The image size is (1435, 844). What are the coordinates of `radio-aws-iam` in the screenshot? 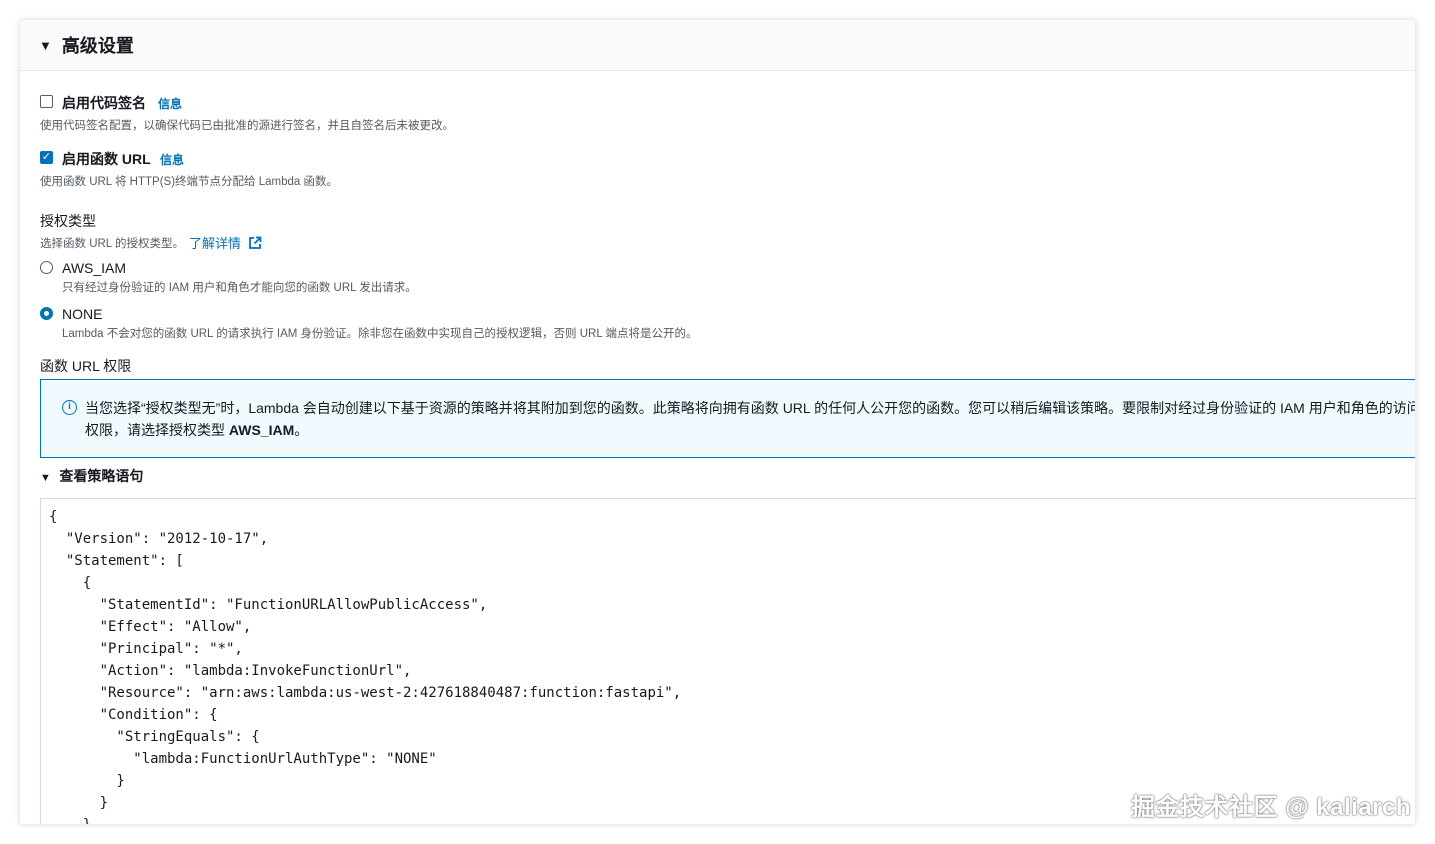 It's located at (46, 267).